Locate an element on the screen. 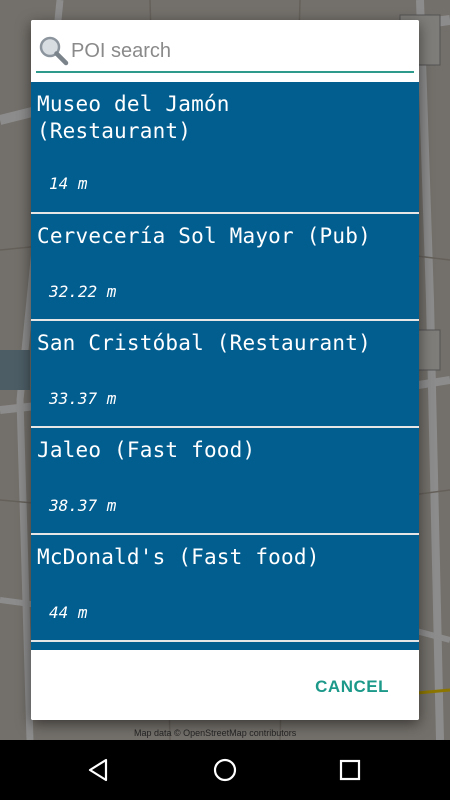  back-triangle-icon is located at coordinates (99, 770).